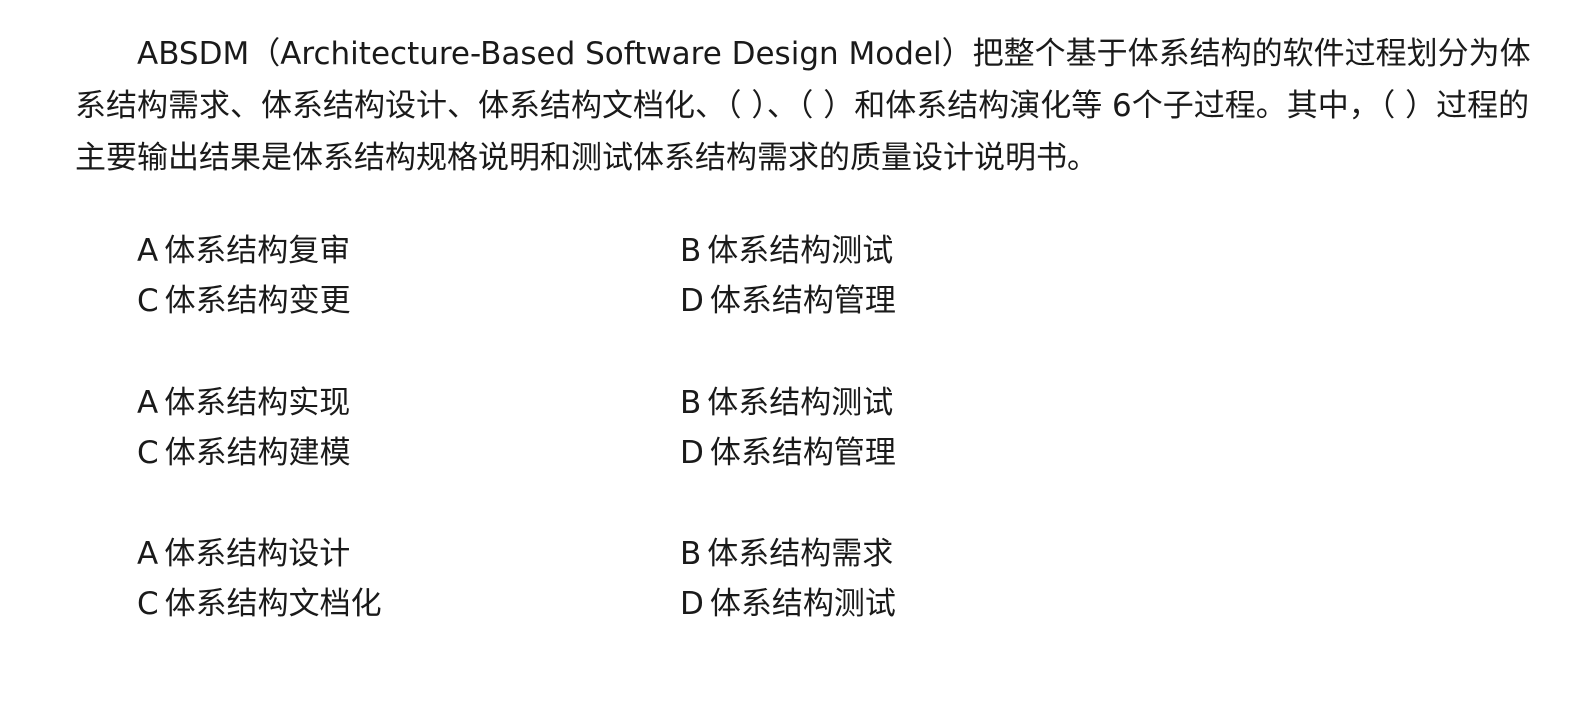  I want to click on option-a: A 体系结构设计, so click(408, 554).